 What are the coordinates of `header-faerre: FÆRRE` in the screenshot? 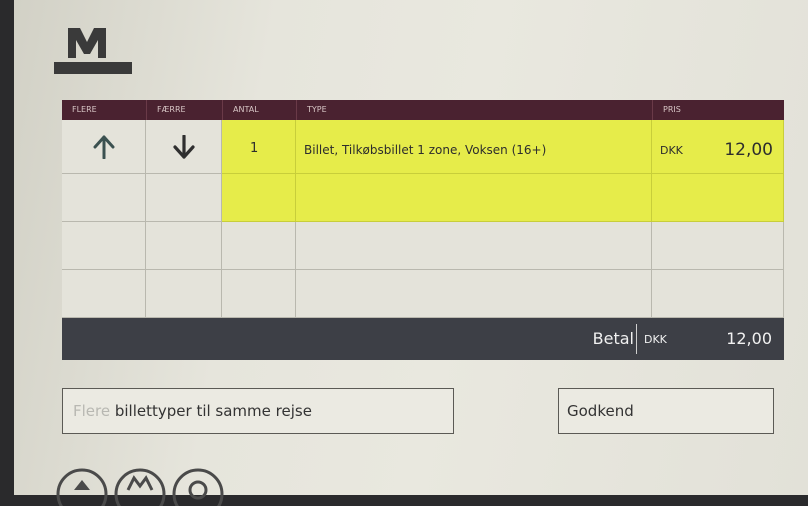 It's located at (184, 110).